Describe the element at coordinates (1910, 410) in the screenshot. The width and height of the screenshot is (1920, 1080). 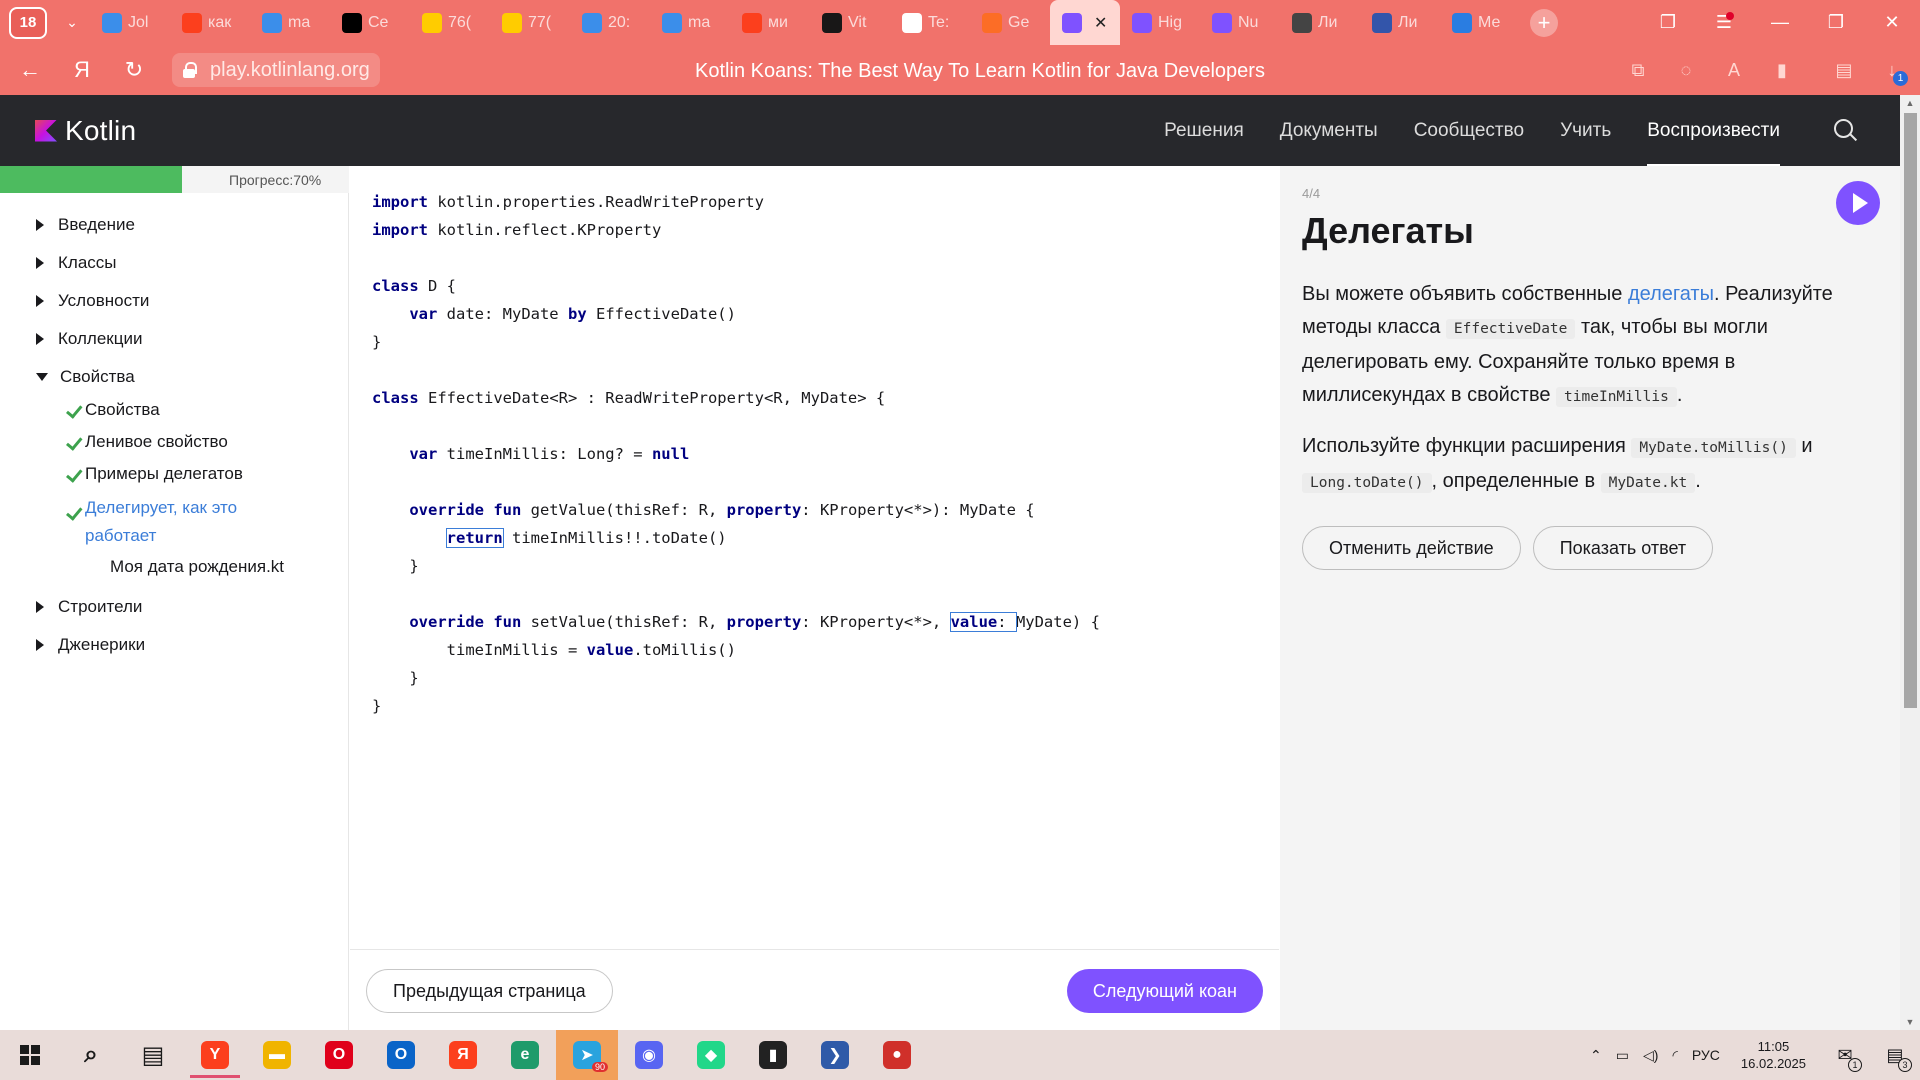
I see `scrollbar-thumb` at that location.